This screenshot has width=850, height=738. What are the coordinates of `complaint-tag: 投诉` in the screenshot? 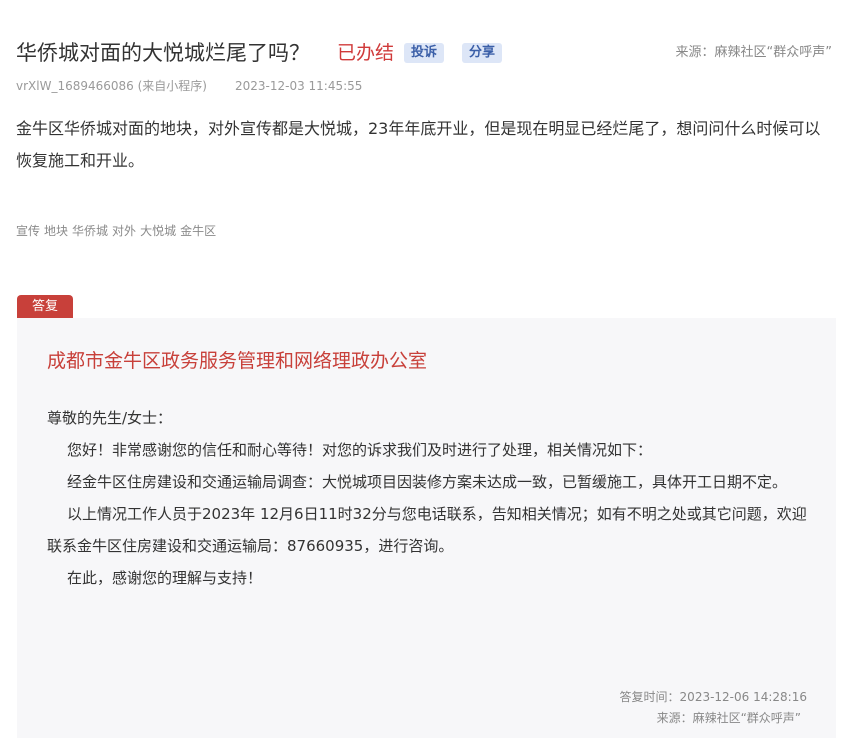 It's located at (424, 53).